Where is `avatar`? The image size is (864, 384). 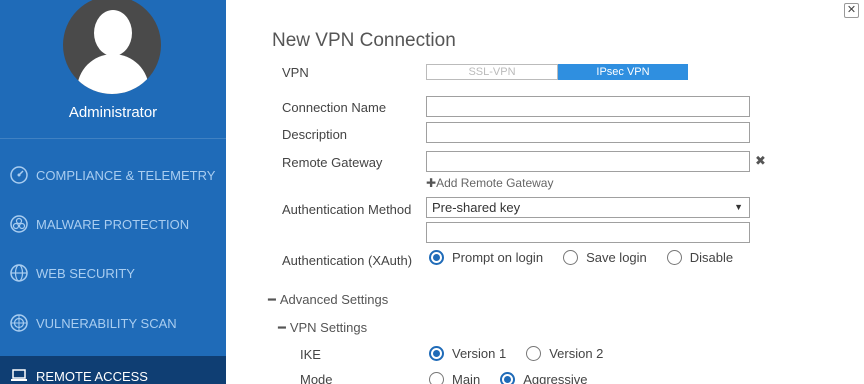 avatar is located at coordinates (112, 47).